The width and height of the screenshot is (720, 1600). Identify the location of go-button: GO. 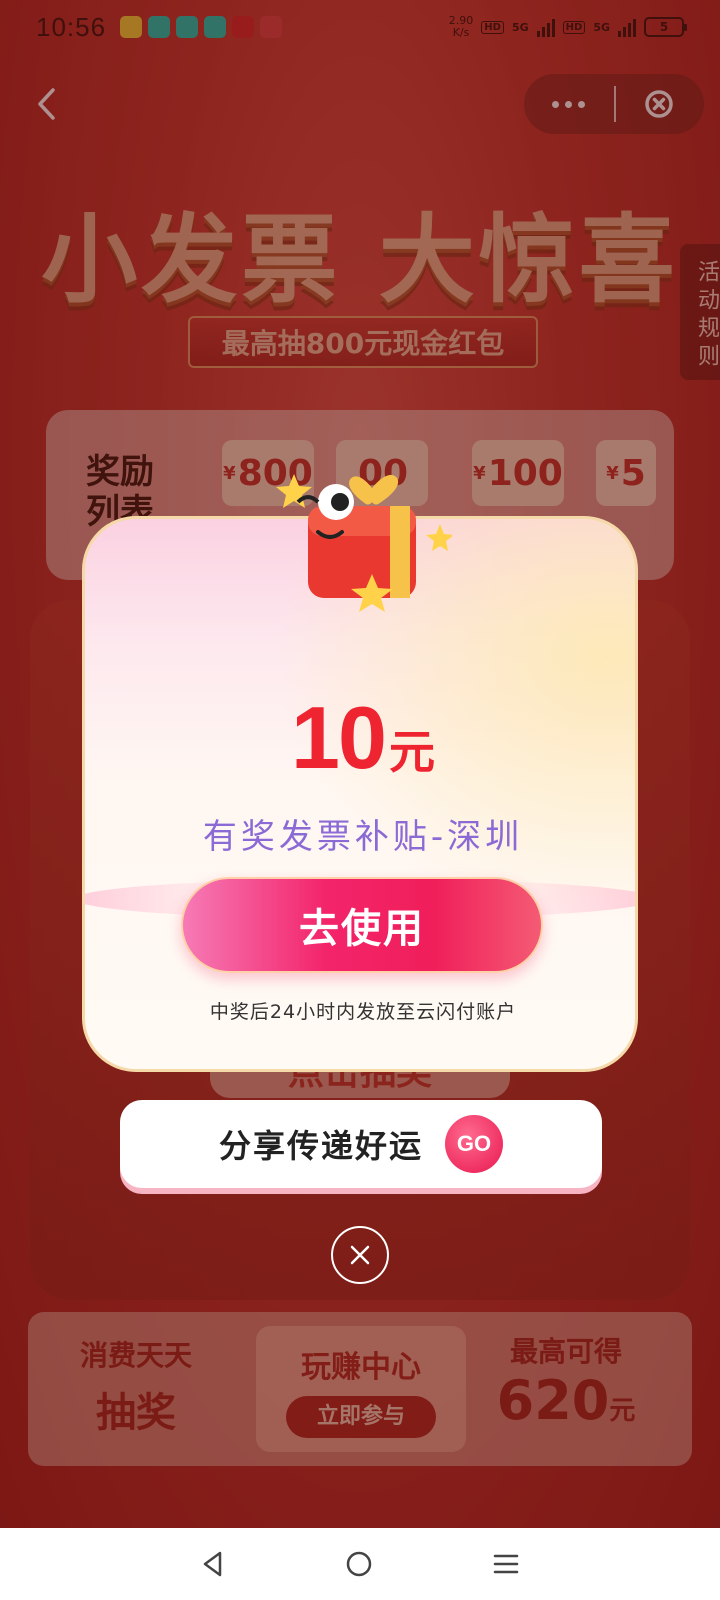
(474, 1144).